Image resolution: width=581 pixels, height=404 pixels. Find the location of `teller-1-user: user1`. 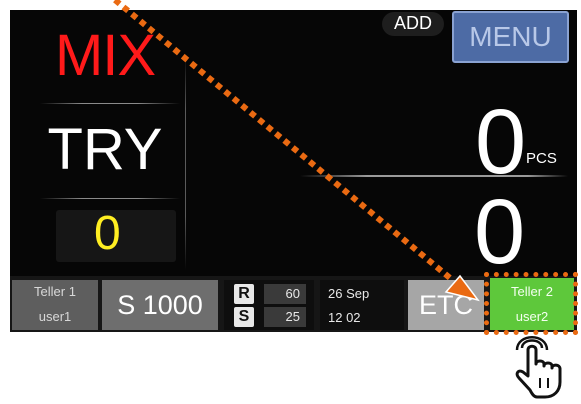

teller-1-user: user1 is located at coordinates (55, 316).